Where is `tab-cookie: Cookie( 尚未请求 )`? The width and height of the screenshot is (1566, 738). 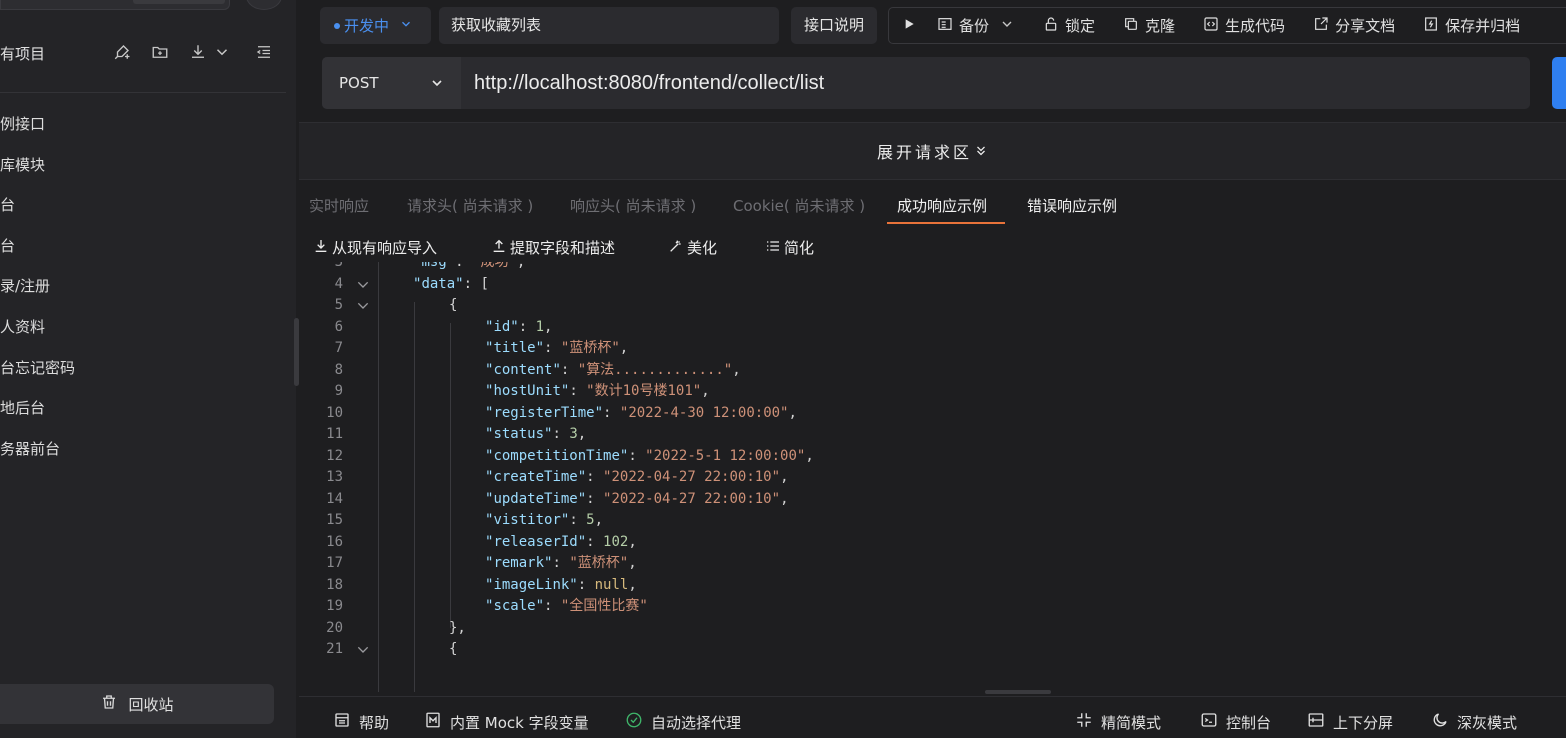 tab-cookie: Cookie( 尚未请求 ) is located at coordinates (799, 205).